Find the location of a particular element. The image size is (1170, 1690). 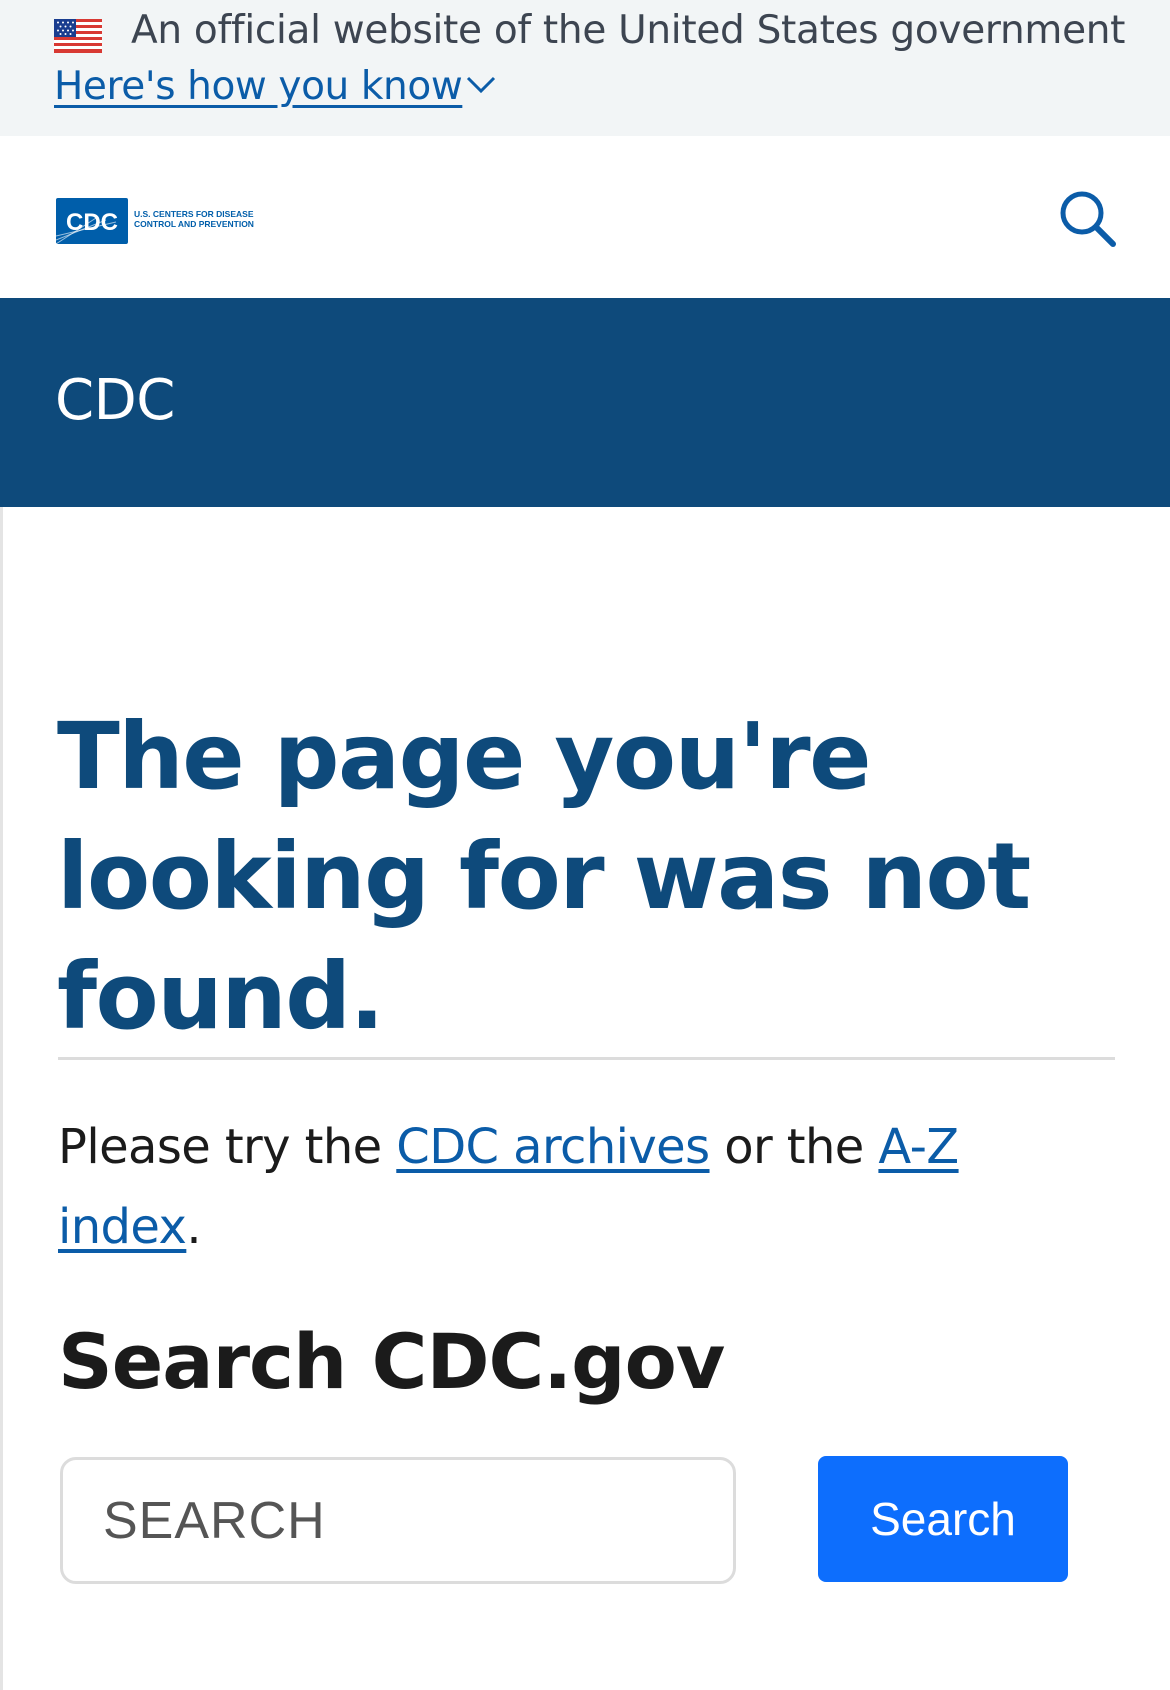

search-icon is located at coordinates (1088, 219).